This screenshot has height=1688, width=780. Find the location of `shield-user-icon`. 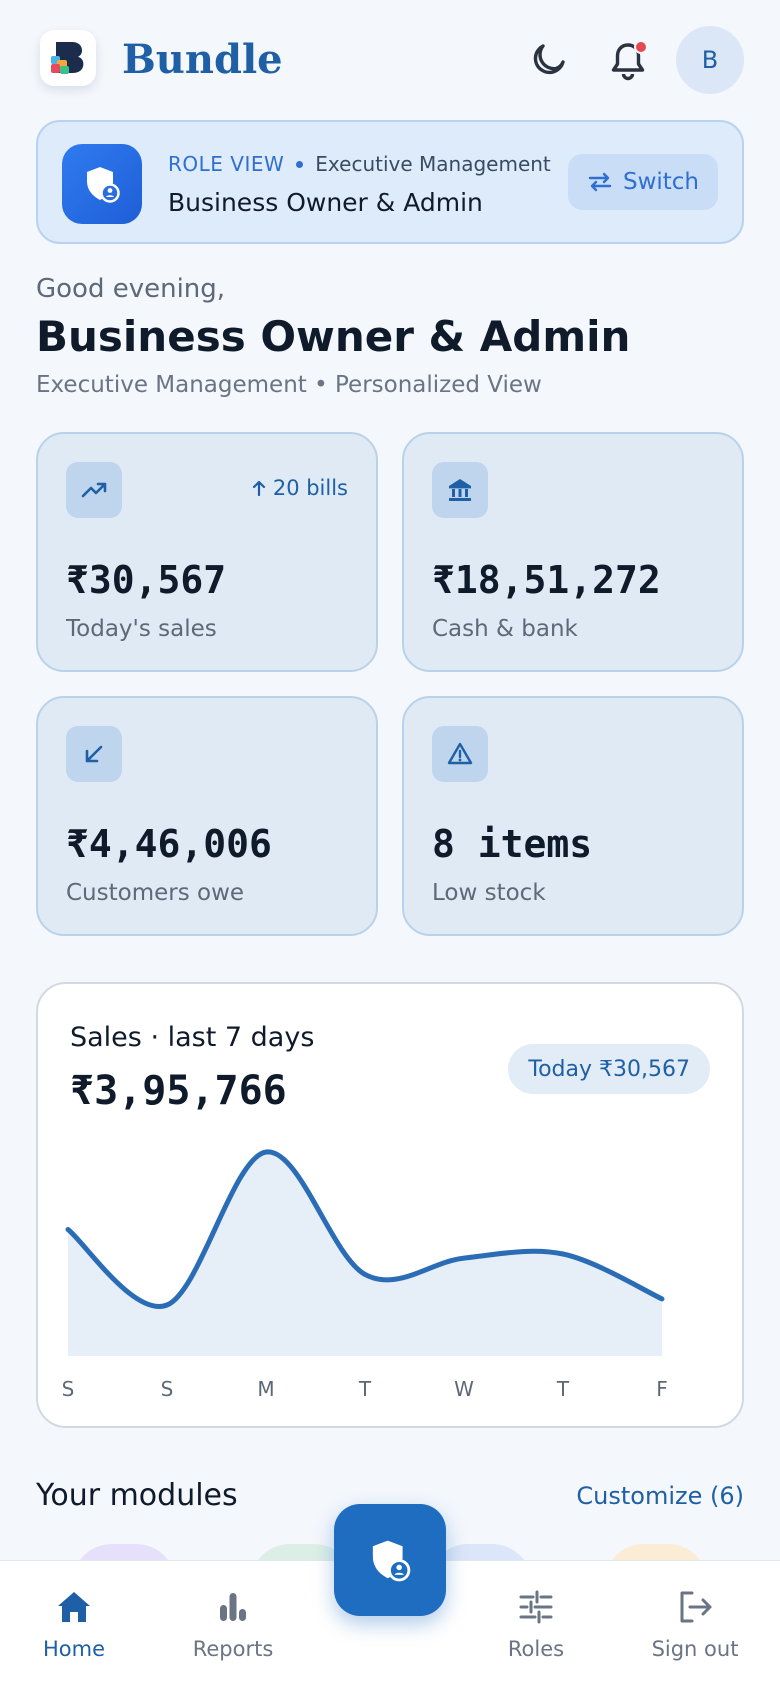

shield-user-icon is located at coordinates (391, 1561).